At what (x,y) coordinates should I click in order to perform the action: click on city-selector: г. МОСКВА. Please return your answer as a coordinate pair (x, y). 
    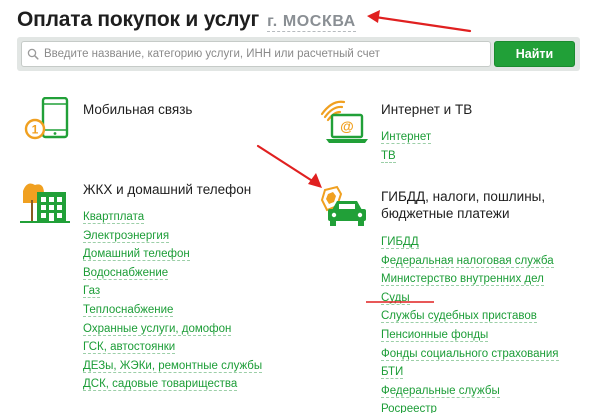
    Looking at the image, I should click on (311, 22).